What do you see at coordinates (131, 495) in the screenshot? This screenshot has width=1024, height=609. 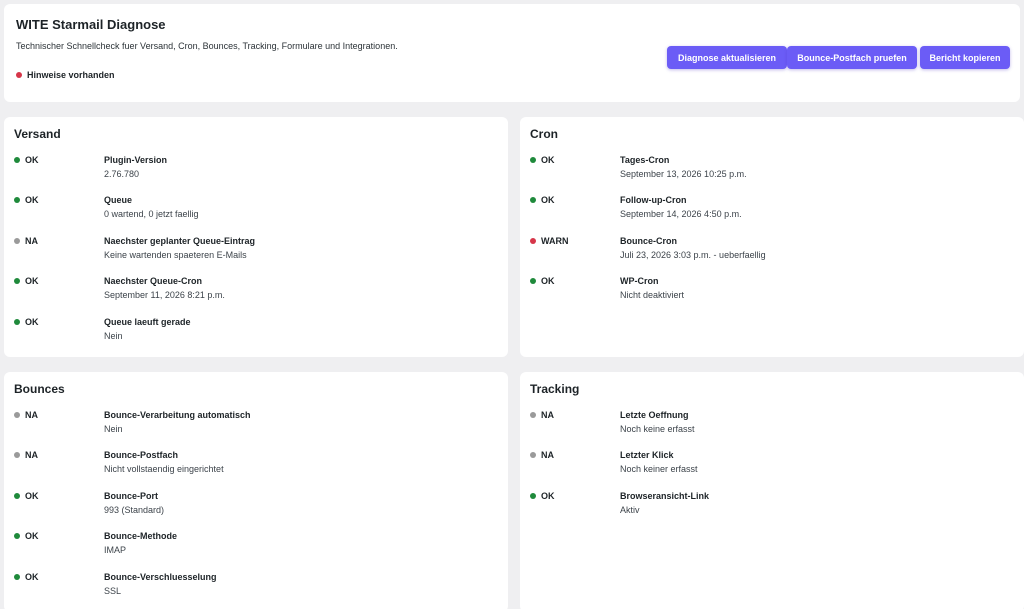 I see `check-label: Bounce-Port` at bounding box center [131, 495].